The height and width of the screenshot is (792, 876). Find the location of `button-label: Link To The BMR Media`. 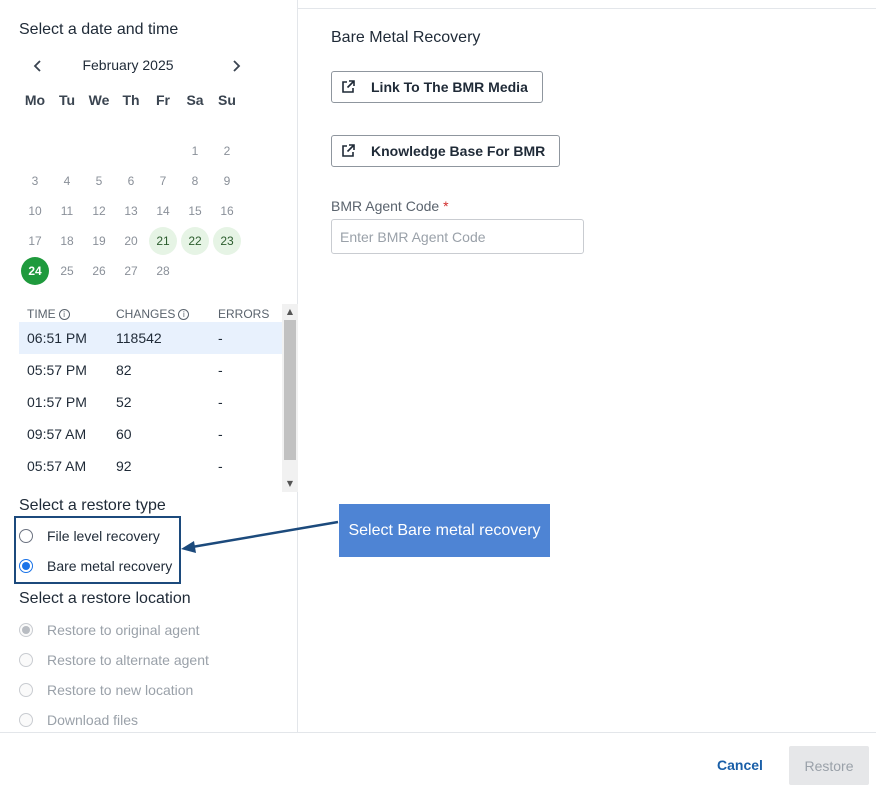

button-label: Link To The BMR Media is located at coordinates (449, 87).